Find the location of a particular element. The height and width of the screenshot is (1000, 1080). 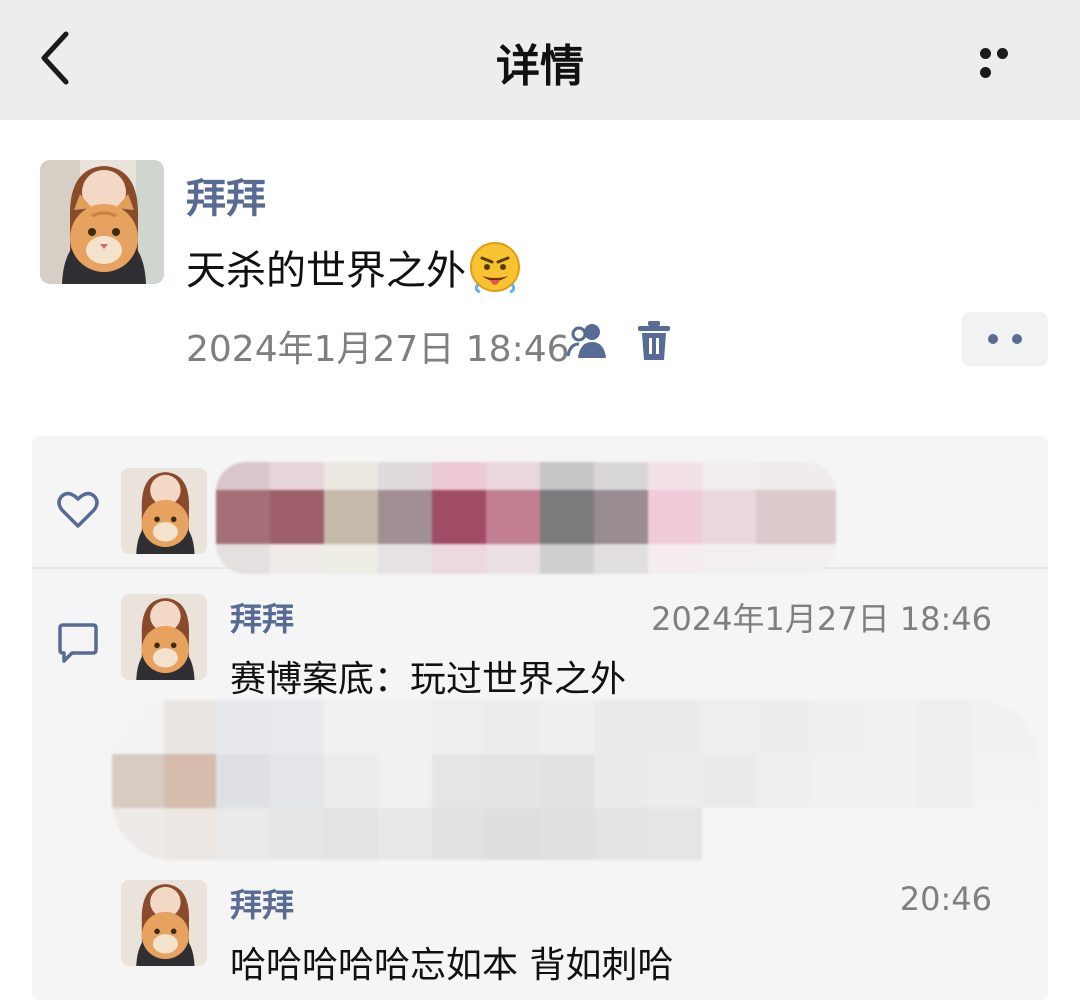

obscured-comment is located at coordinates (575, 780).